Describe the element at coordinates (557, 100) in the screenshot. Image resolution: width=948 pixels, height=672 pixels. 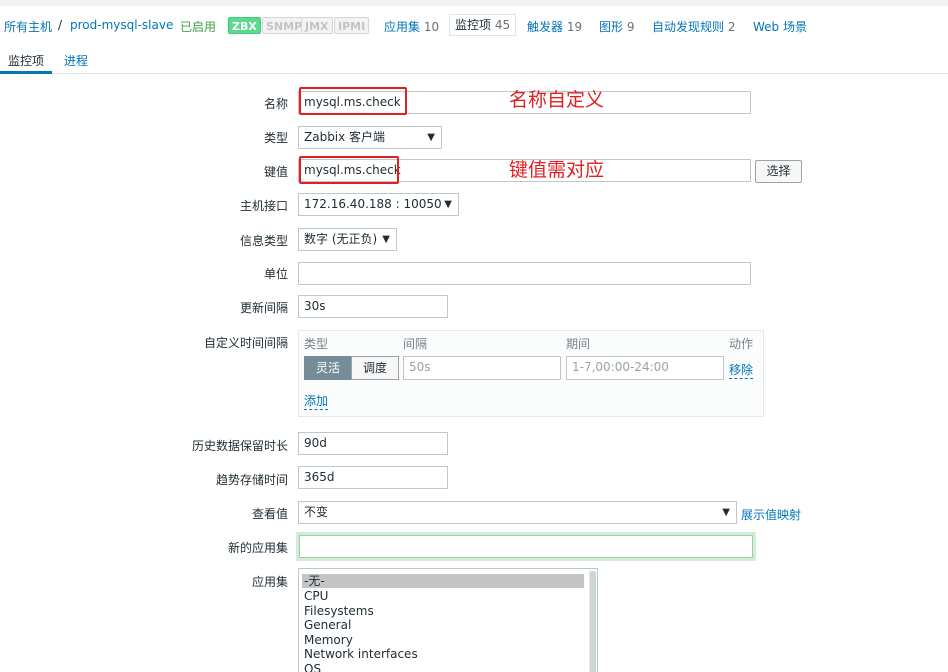
I see `name-annotation-text: 名称自定义` at that location.